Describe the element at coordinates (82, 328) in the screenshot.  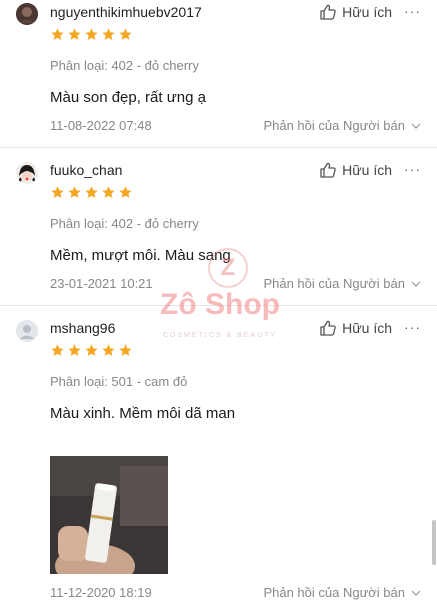
I see `review-username: mshang96` at that location.